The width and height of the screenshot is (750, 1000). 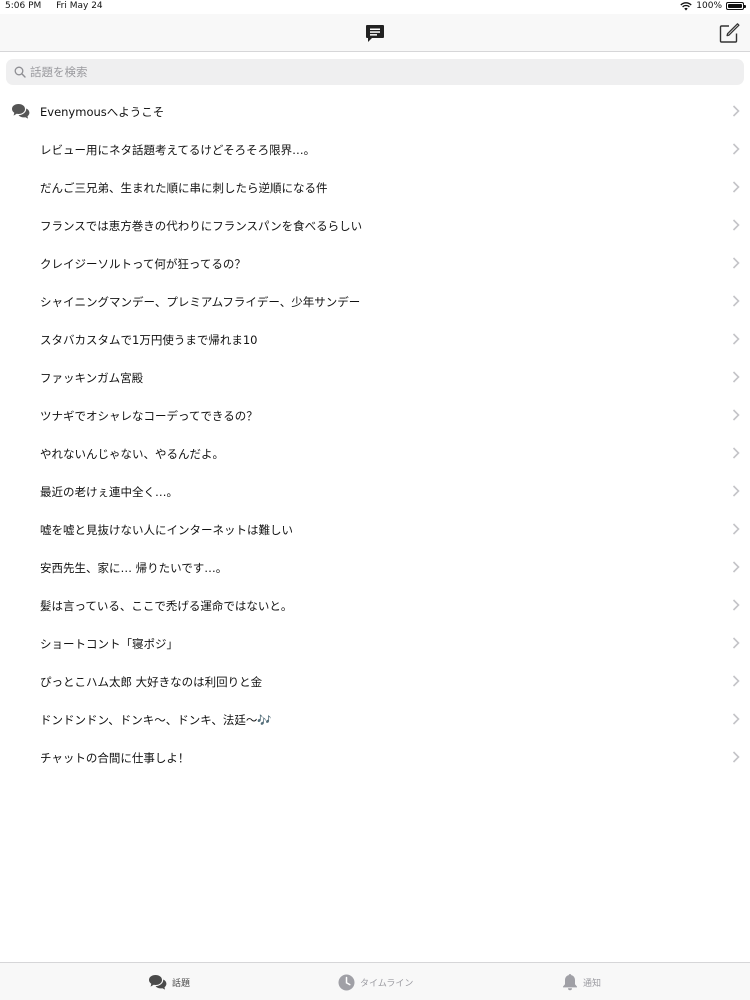 I want to click on search-input, so click(x=370, y=72).